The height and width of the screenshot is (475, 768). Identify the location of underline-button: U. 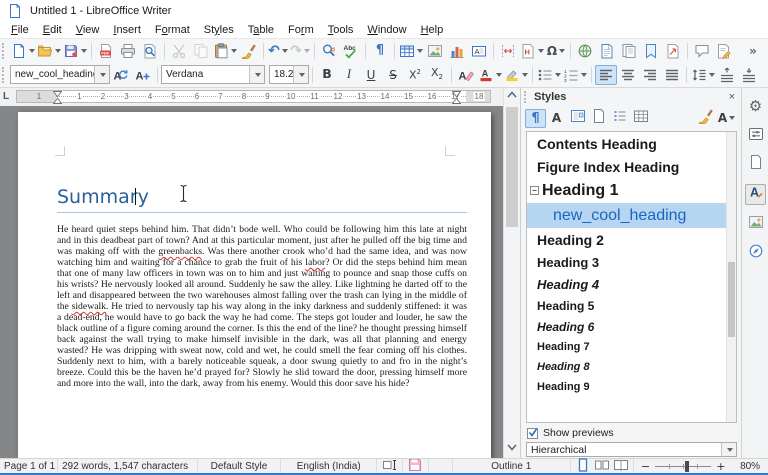
(371, 75).